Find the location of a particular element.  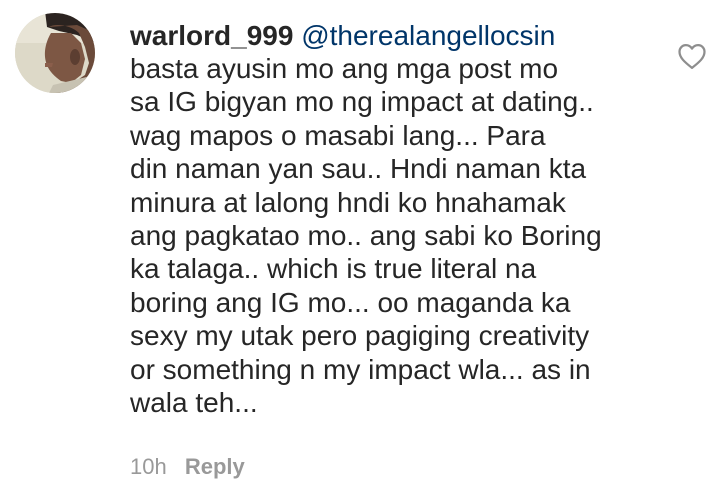

comment-text-line: sa IG bigyan mo ng impact at dating.. is located at coordinates (362, 102).